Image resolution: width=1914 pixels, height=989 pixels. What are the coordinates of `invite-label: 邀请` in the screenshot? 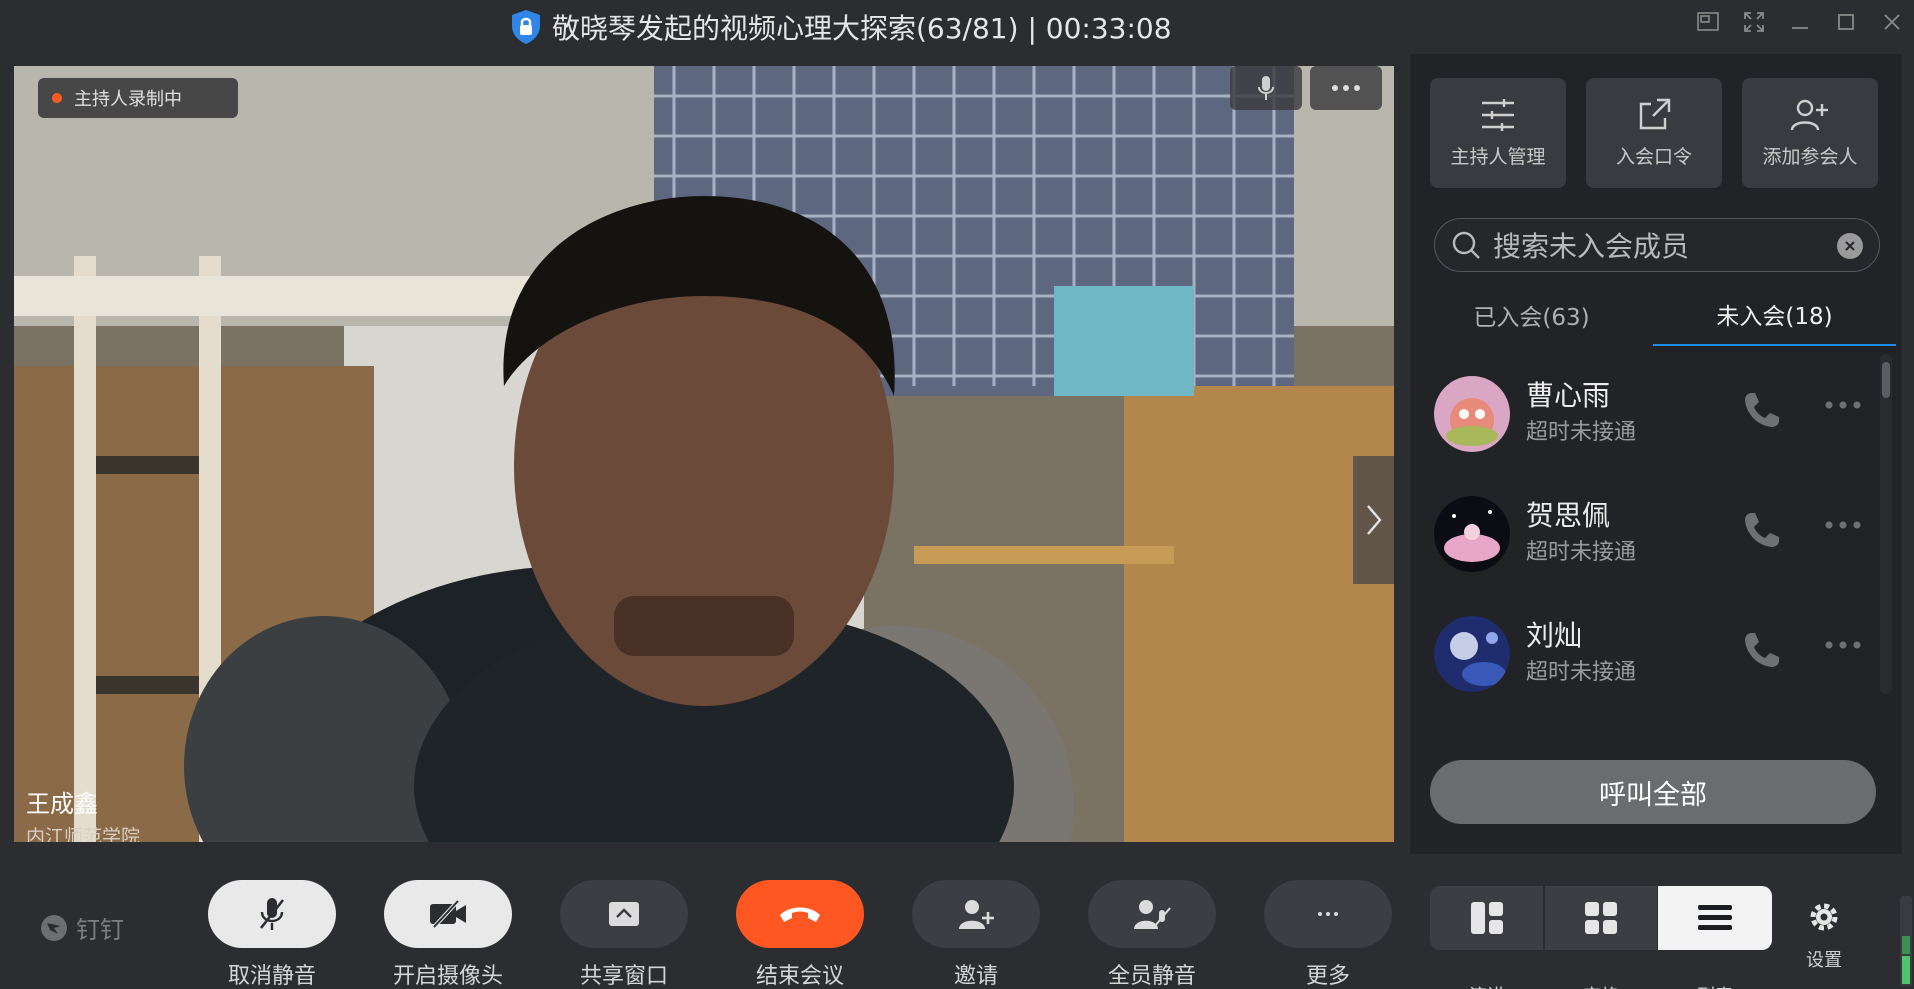 It's located at (975, 976).